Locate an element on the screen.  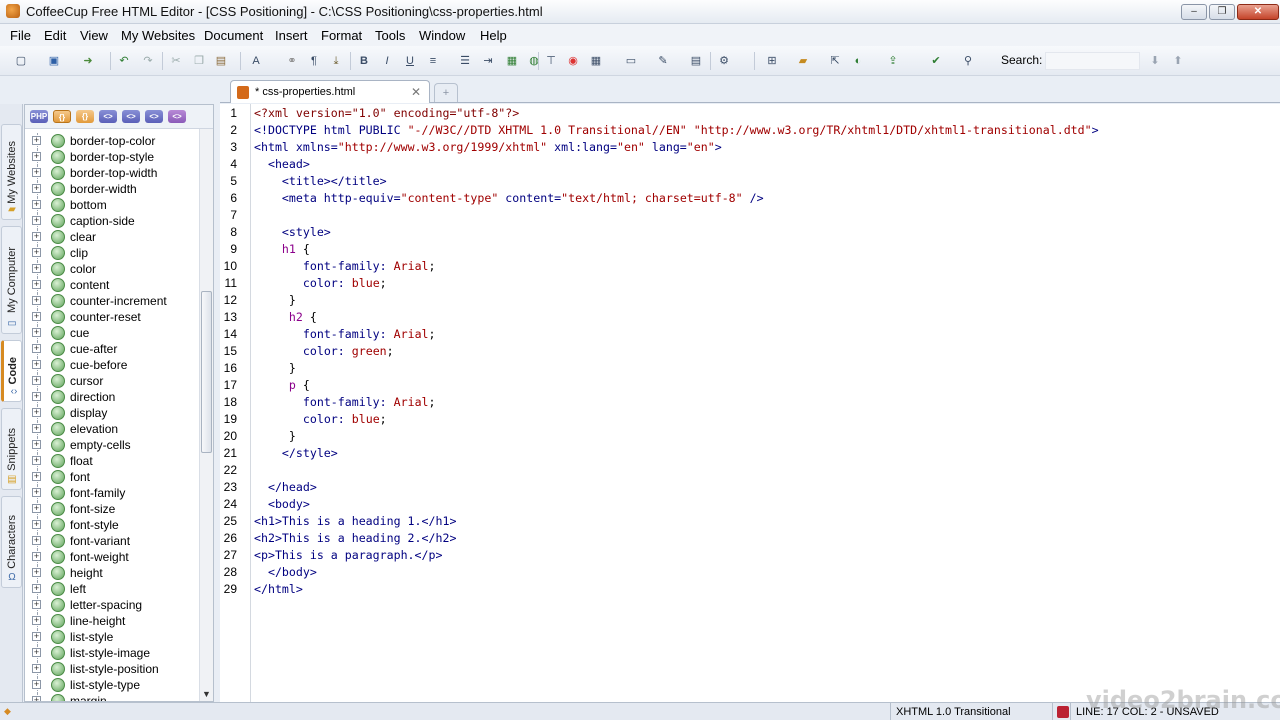
table-tool-icon: ⊤ is located at coordinates (551, 61).